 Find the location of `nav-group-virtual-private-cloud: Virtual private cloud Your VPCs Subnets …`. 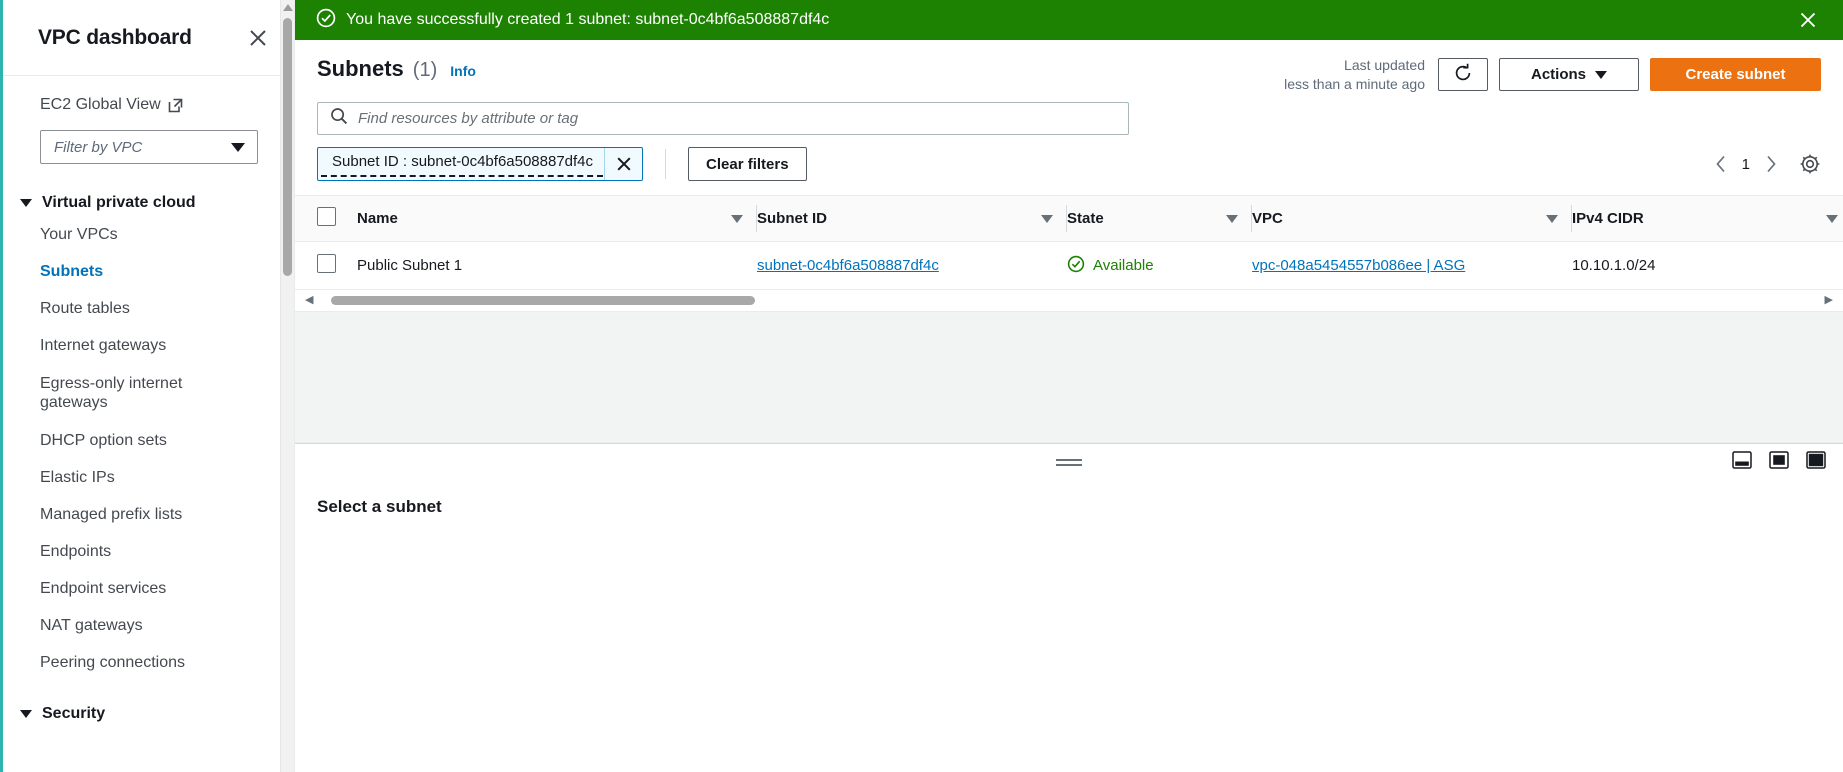

nav-group-virtual-private-cloud: Virtual private cloud Your VPCs Subnets … is located at coordinates (147, 435).